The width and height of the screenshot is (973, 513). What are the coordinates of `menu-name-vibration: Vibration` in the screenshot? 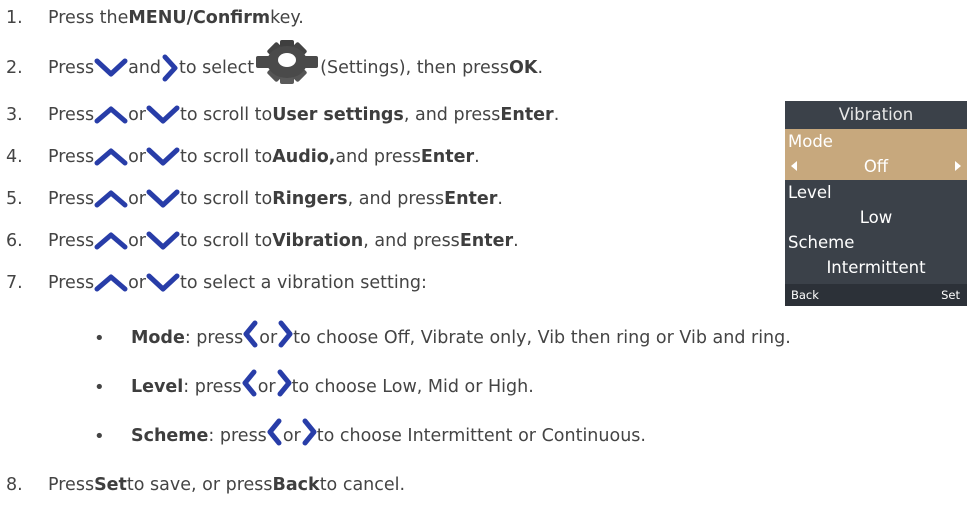 It's located at (318, 241).